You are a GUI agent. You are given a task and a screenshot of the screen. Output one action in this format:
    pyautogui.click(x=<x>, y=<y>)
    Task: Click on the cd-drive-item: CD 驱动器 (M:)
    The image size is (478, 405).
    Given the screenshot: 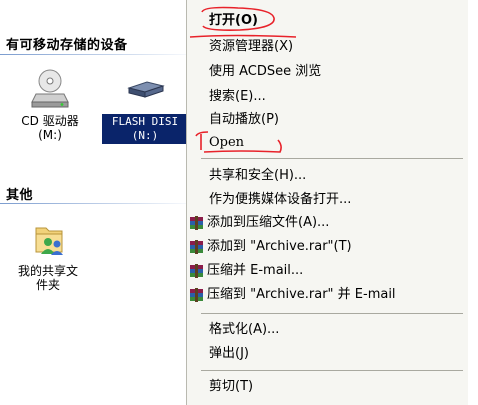 What is the action you would take?
    pyautogui.click(x=50, y=104)
    